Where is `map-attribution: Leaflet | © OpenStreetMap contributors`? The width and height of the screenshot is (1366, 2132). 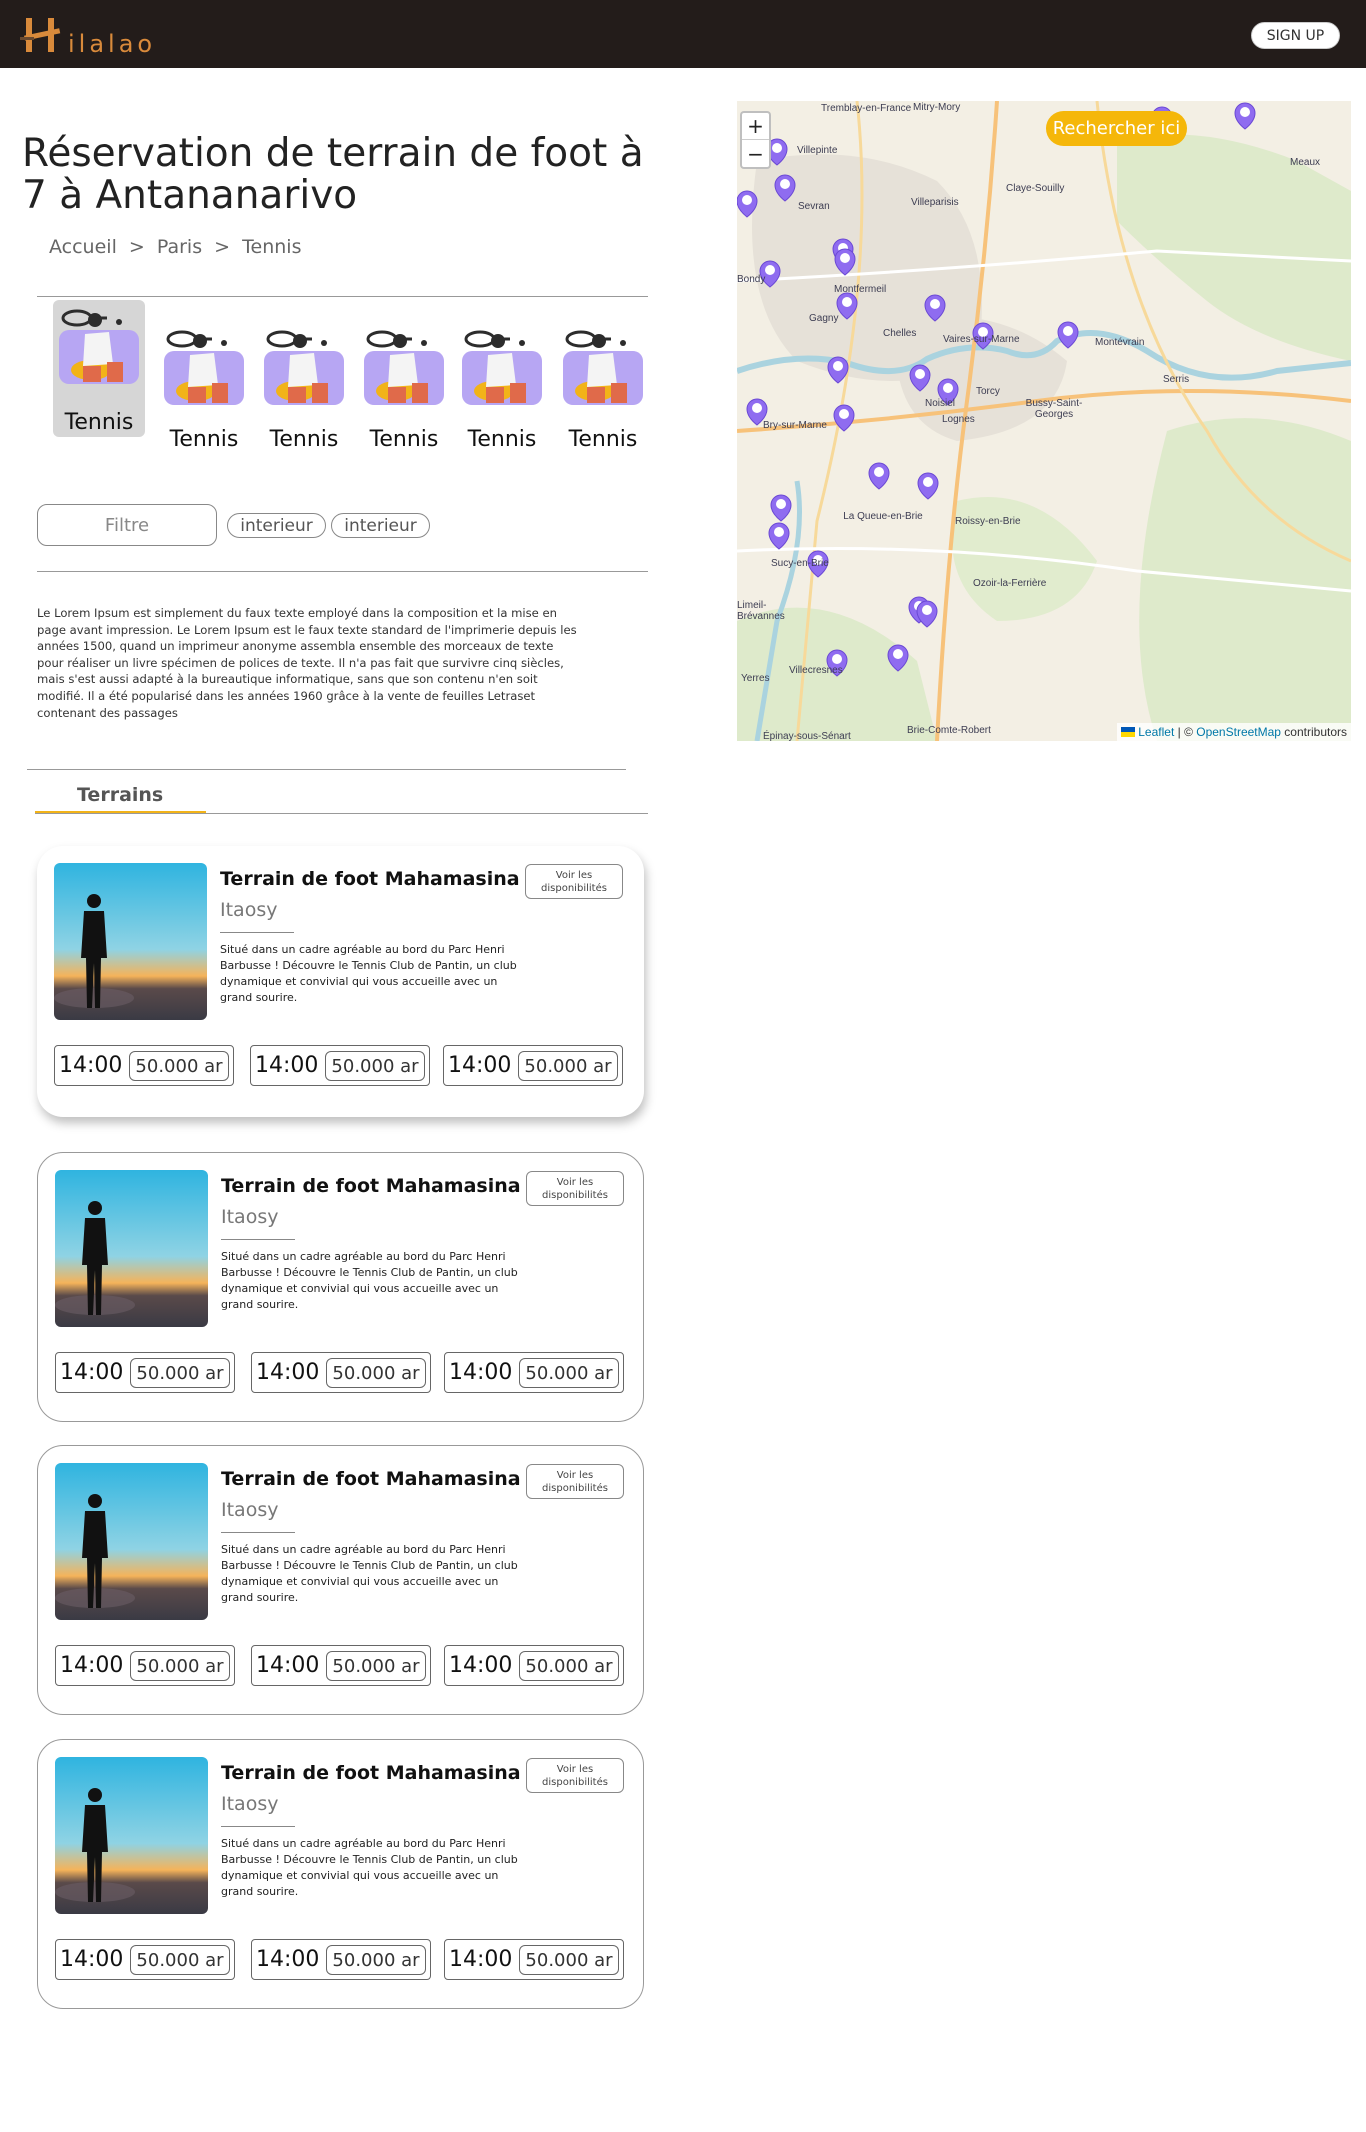
map-attribution: Leaflet | © OpenStreetMap contributors is located at coordinates (1233, 732).